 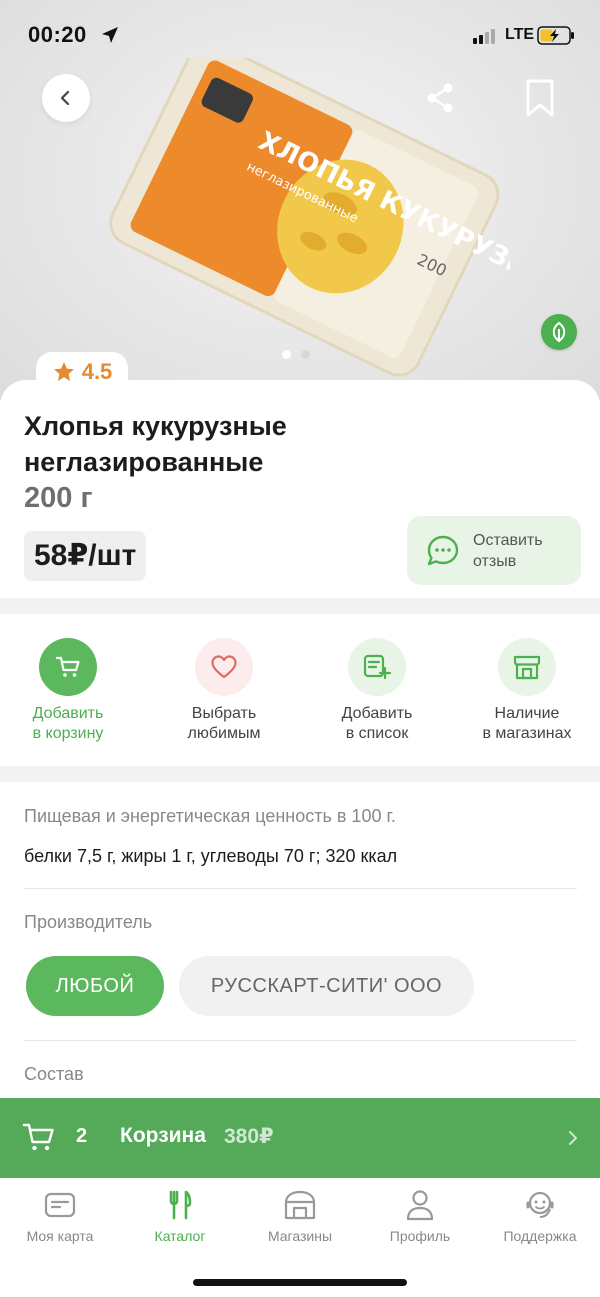 What do you see at coordinates (305, 354) in the screenshot?
I see `pagination-dot` at bounding box center [305, 354].